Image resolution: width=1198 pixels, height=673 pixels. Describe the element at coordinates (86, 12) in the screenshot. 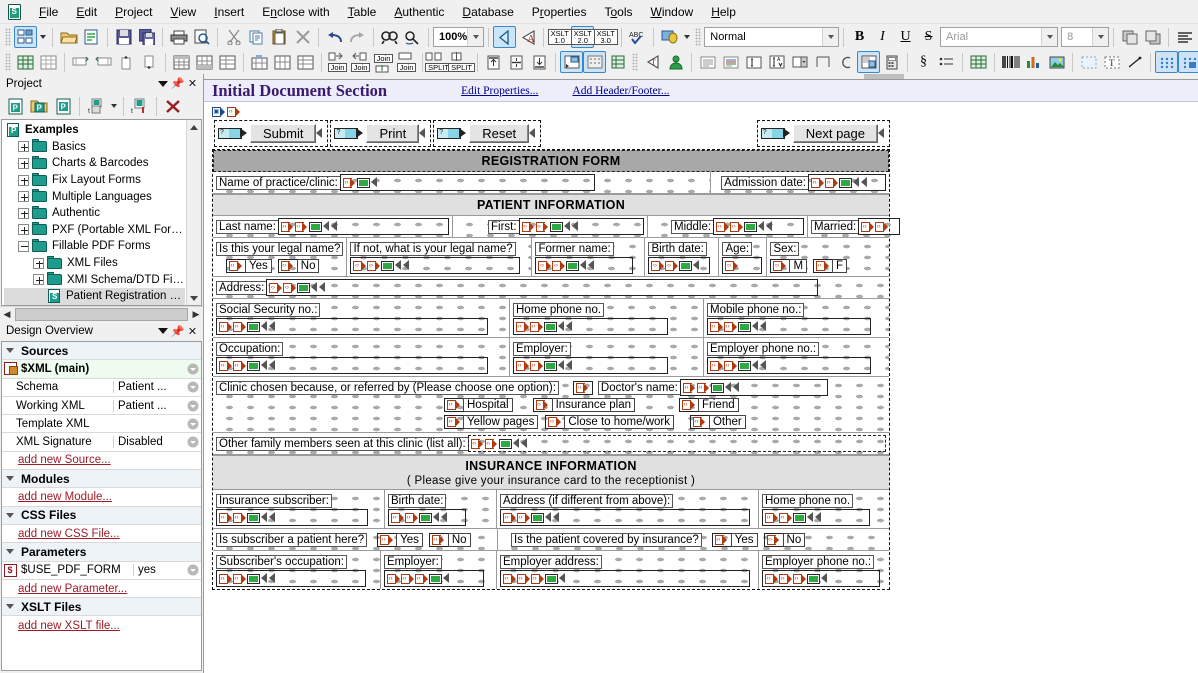

I see `menu-edit: Edit` at that location.